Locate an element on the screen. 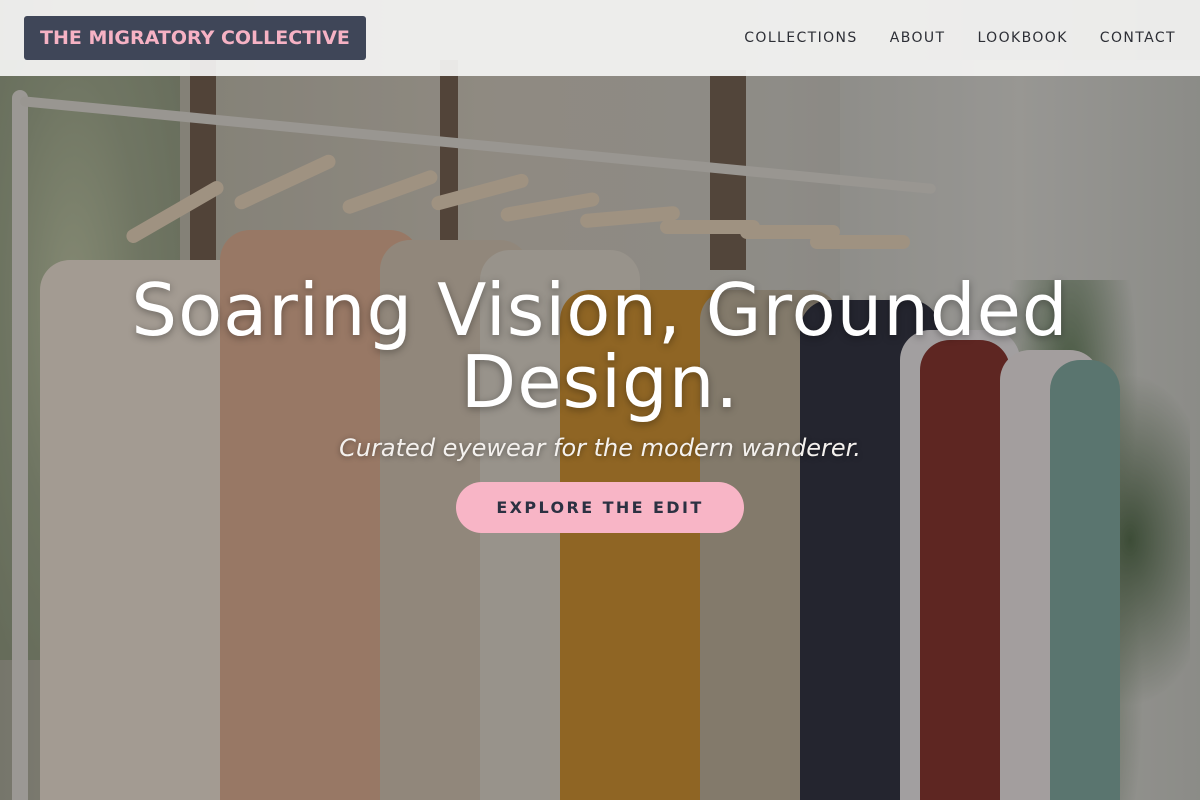 The image size is (1200, 800). brand-logo: THE MIGRATORY COLLECTIVE is located at coordinates (195, 38).